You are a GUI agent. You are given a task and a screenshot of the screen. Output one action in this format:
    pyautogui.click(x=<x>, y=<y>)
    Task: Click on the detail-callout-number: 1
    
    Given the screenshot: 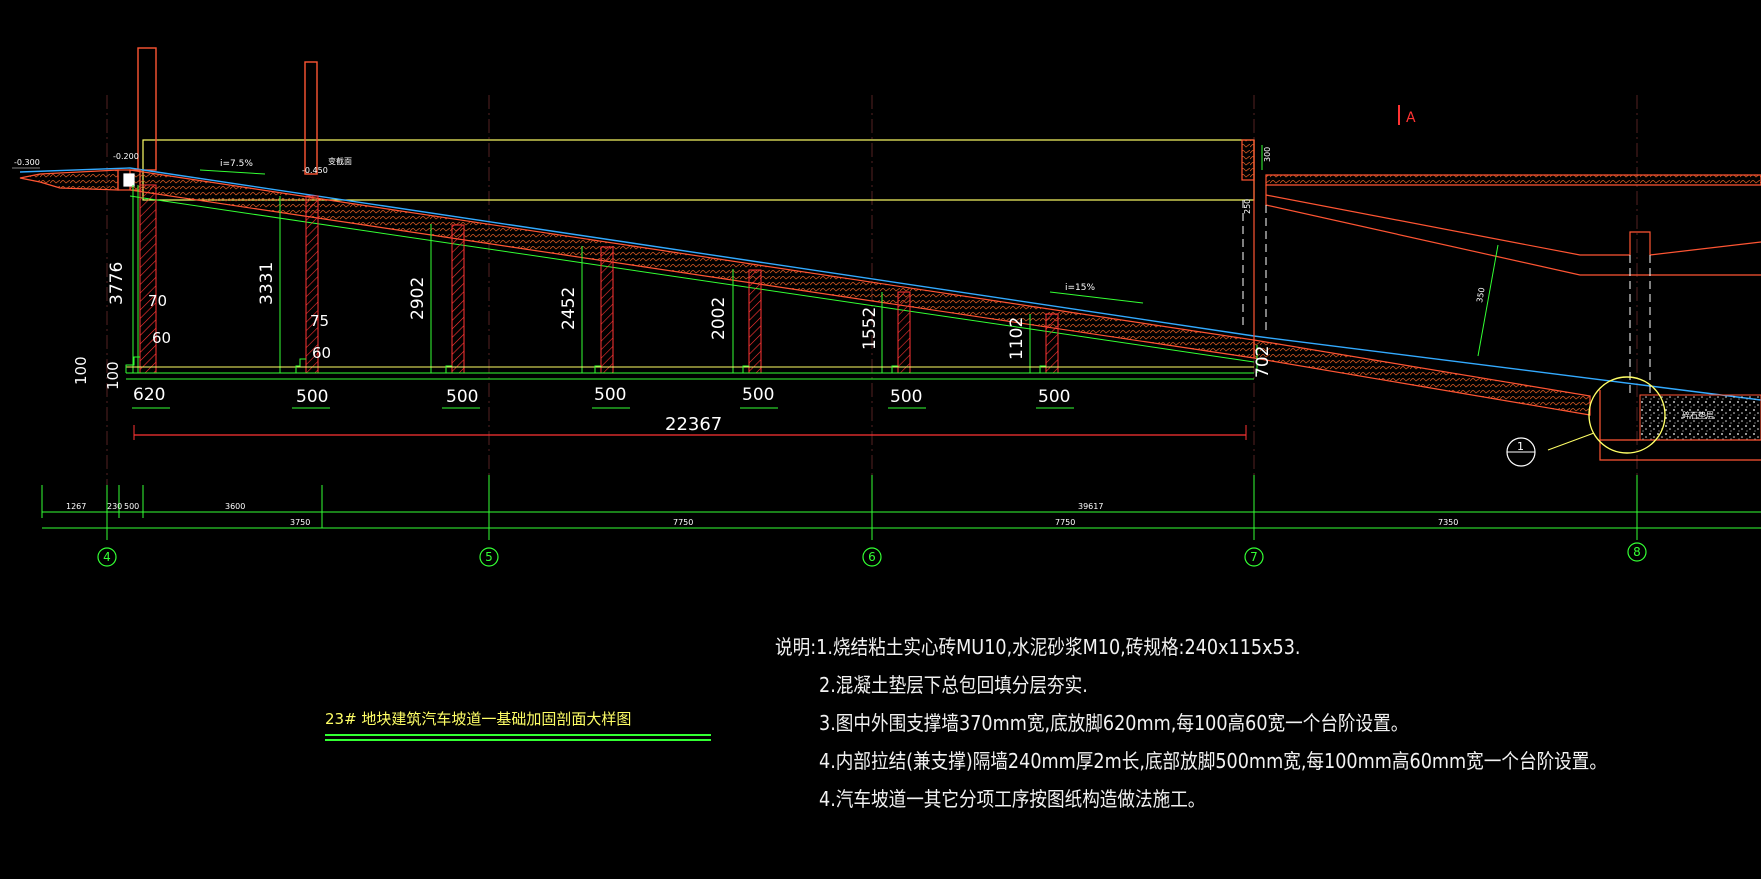 What is the action you would take?
    pyautogui.click(x=1520, y=446)
    